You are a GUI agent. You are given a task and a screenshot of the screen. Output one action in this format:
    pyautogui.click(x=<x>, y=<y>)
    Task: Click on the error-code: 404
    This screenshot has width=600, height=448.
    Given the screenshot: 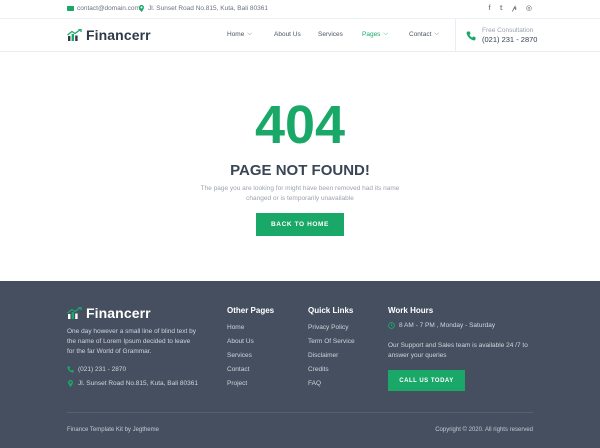 What is the action you would take?
    pyautogui.click(x=300, y=125)
    